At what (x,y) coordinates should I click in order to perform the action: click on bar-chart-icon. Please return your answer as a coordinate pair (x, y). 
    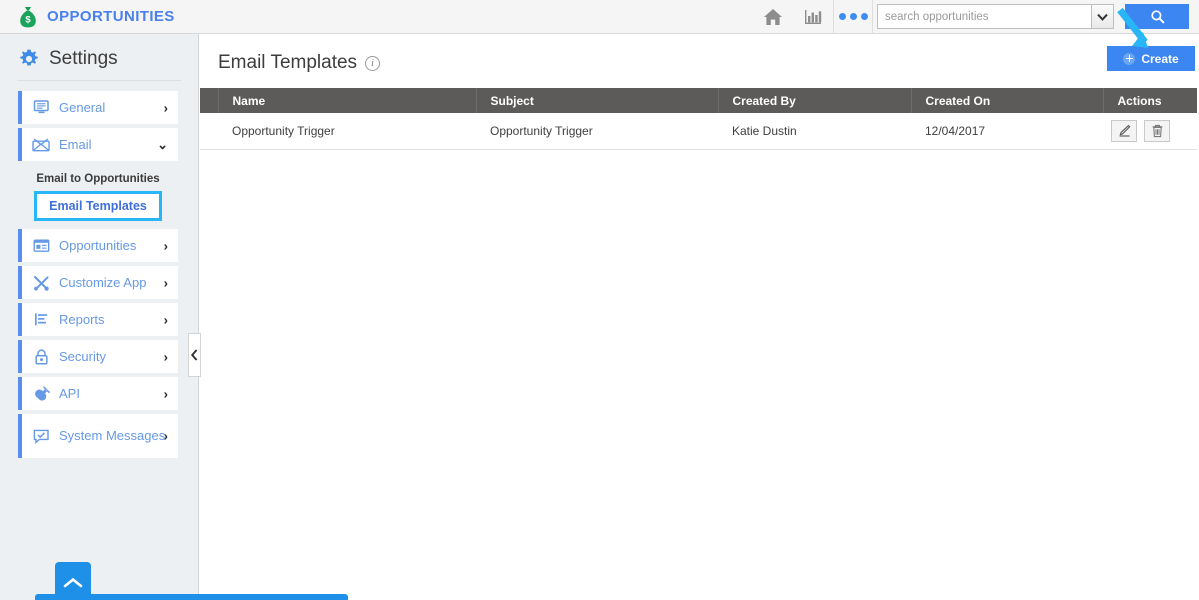
    Looking at the image, I should click on (813, 16).